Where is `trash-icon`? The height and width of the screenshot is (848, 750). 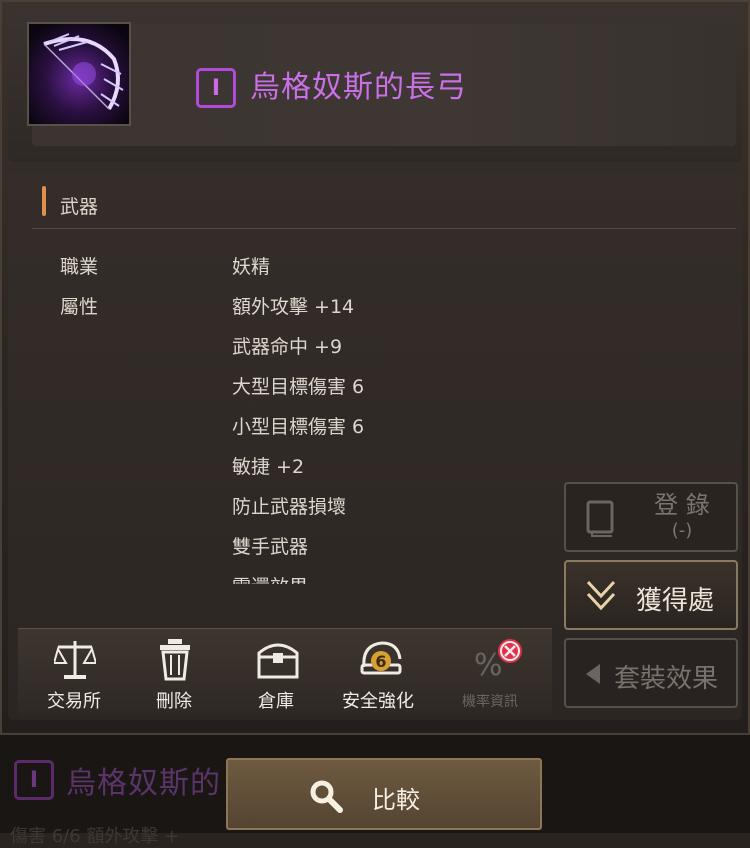
trash-icon is located at coordinates (175, 660).